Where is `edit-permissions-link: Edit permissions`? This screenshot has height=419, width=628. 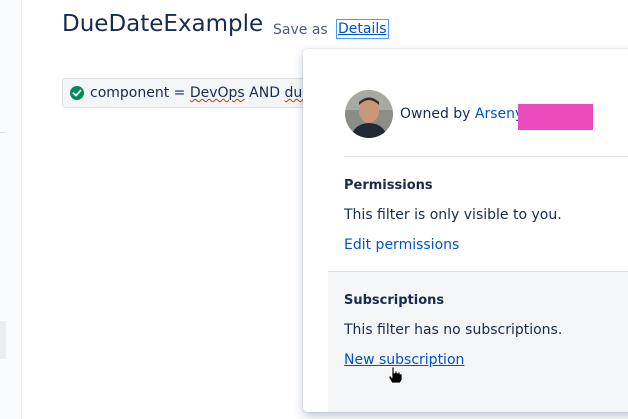 edit-permissions-link: Edit permissions is located at coordinates (401, 245).